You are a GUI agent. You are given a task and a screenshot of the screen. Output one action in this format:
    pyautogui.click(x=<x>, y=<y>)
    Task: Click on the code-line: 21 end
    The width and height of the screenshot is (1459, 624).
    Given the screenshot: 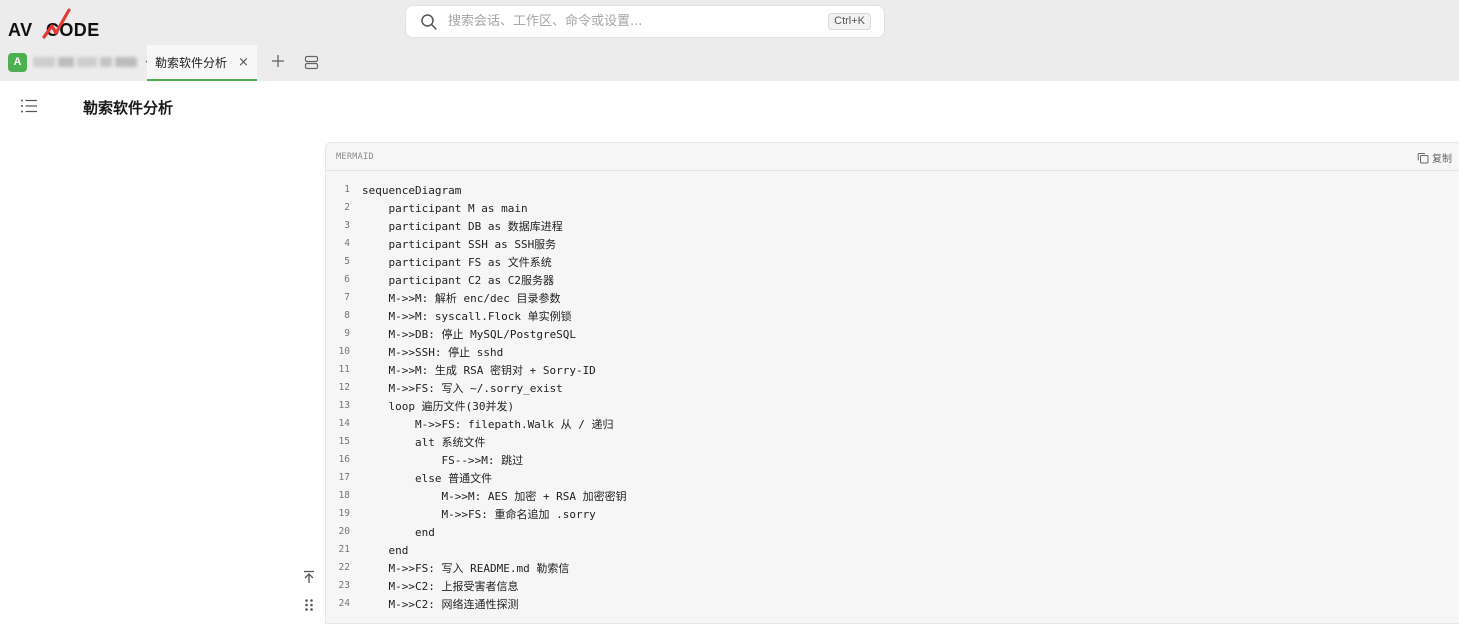 What is the action you would take?
    pyautogui.click(x=892, y=551)
    